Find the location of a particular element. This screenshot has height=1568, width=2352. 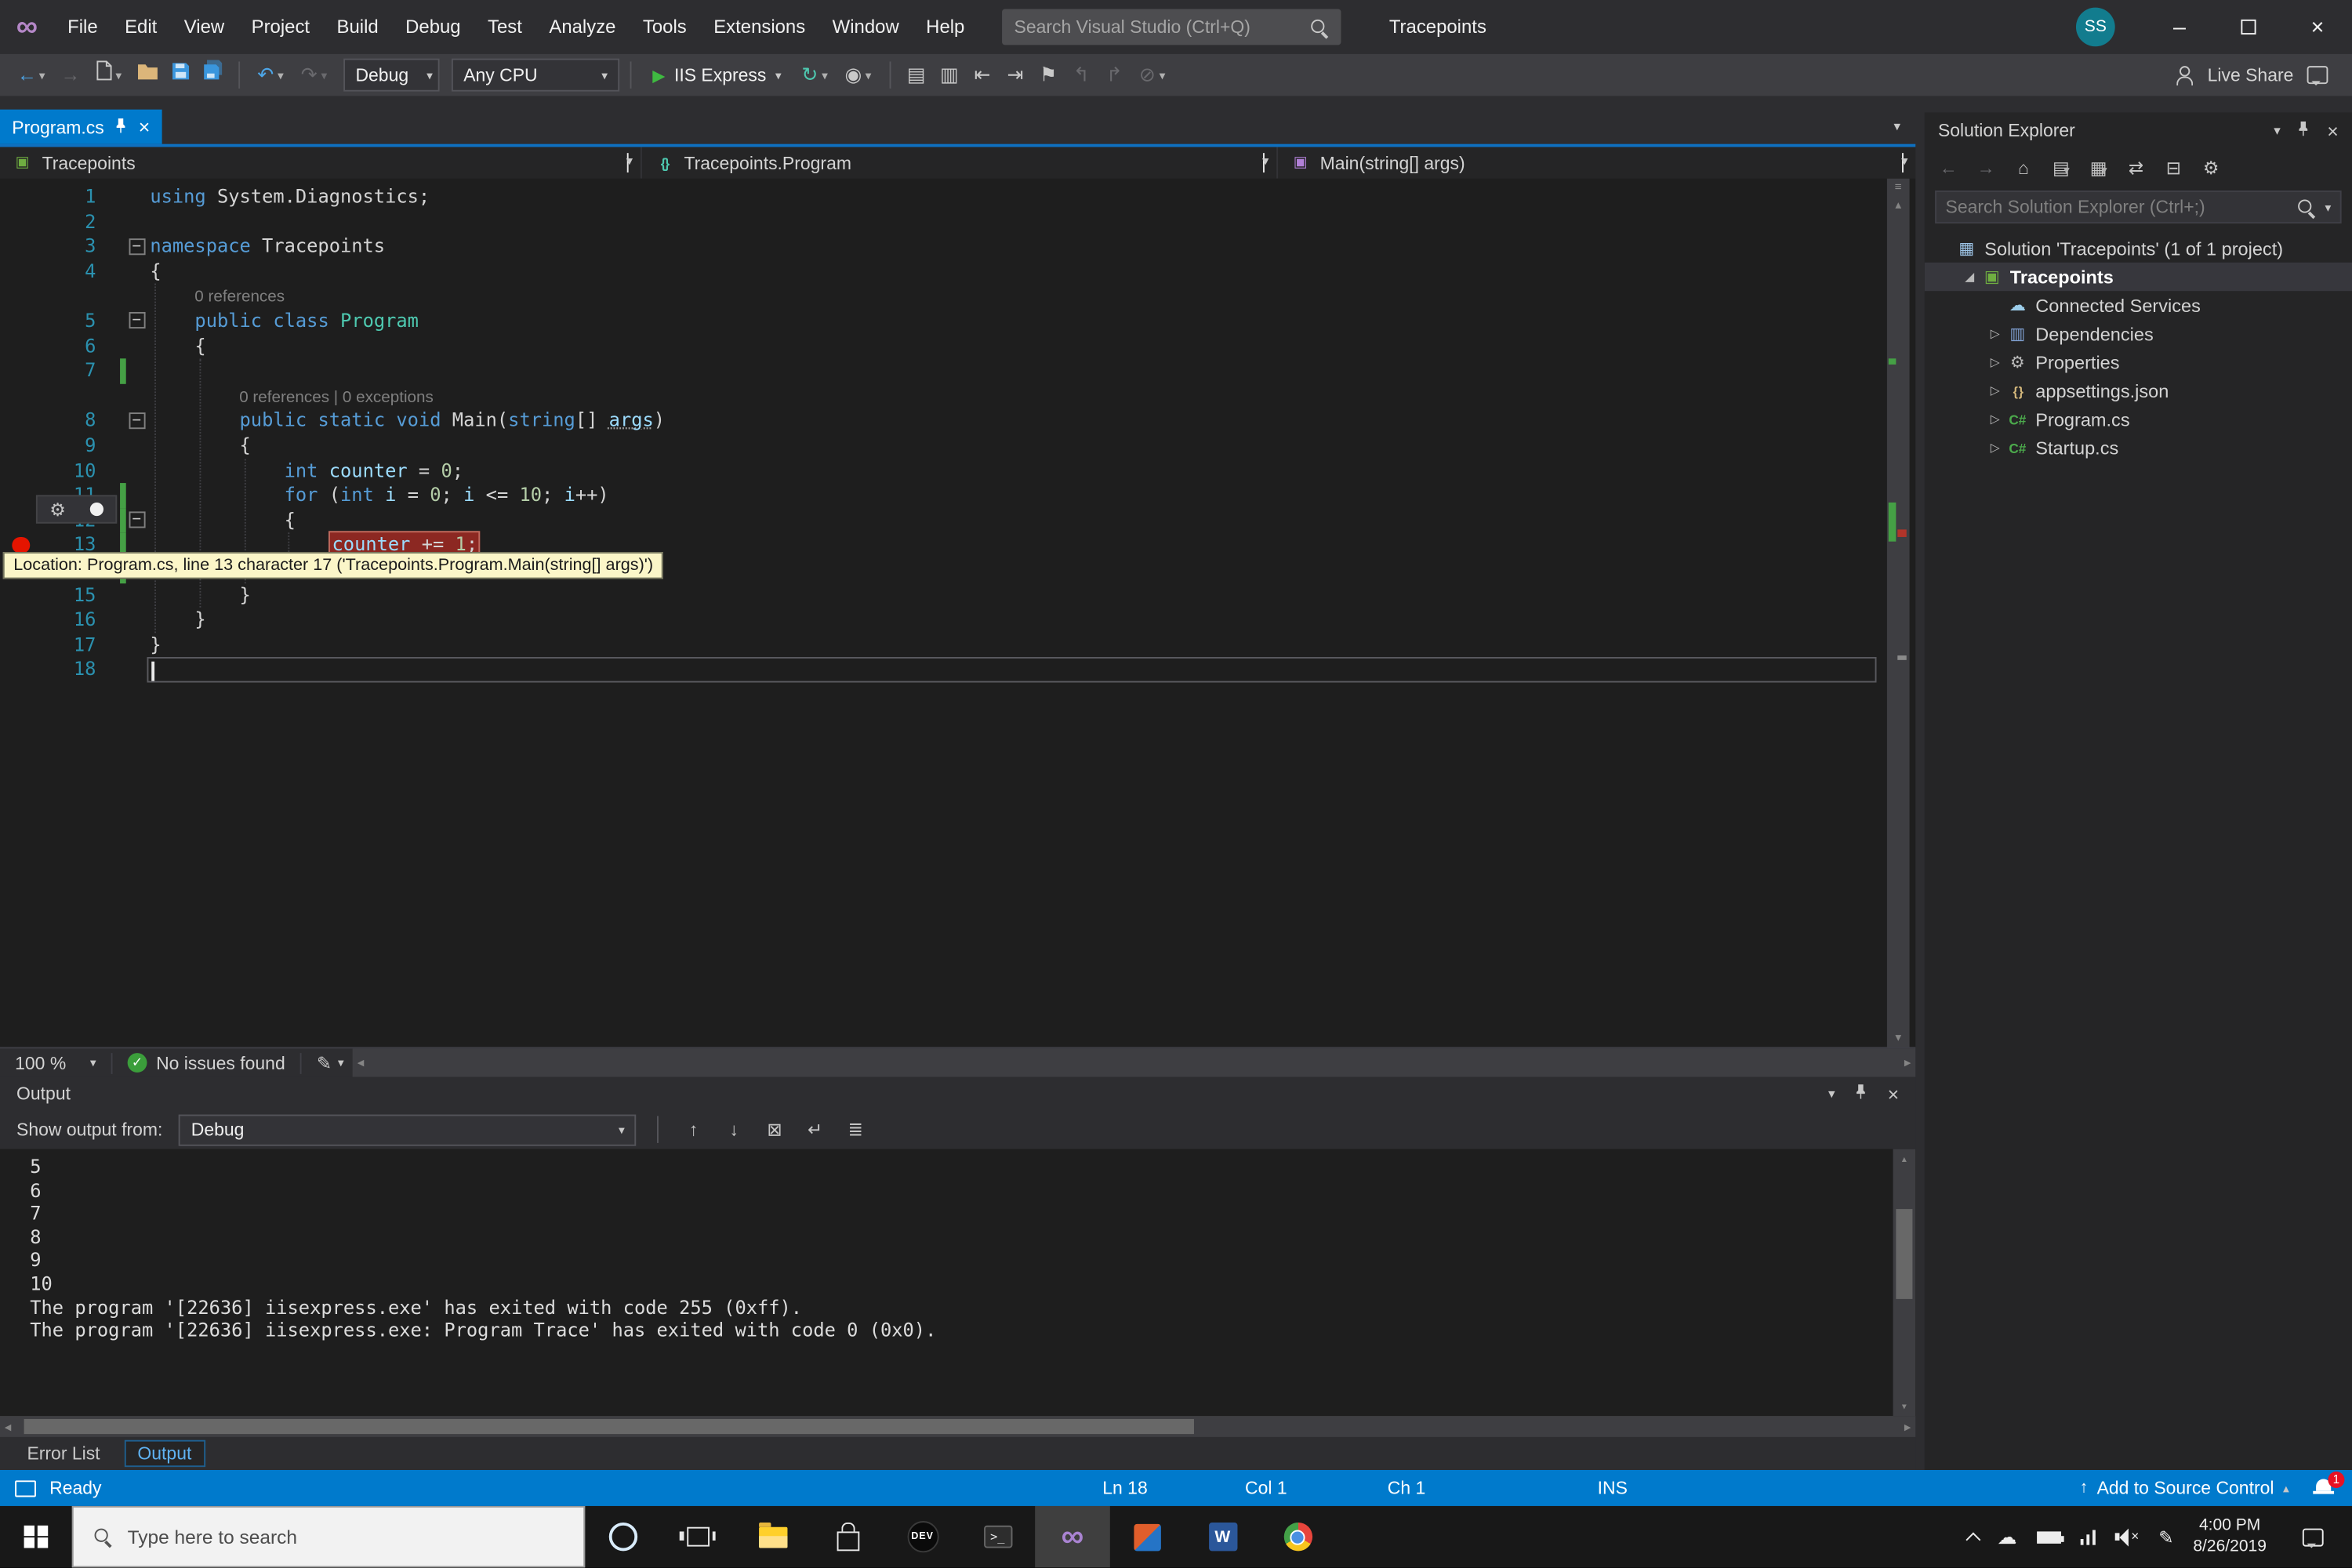

menu-analyze: Analyze is located at coordinates (582, 27).